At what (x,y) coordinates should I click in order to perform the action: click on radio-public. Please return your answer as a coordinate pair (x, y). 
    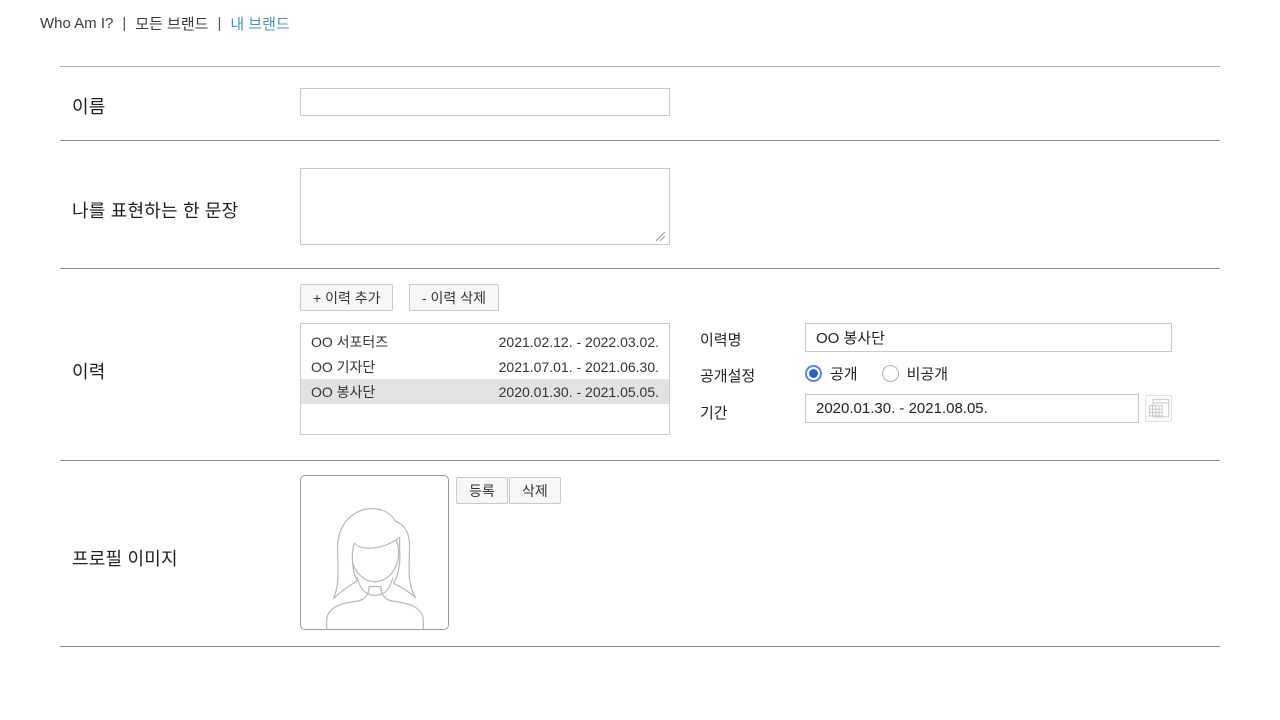
    Looking at the image, I should click on (813, 373).